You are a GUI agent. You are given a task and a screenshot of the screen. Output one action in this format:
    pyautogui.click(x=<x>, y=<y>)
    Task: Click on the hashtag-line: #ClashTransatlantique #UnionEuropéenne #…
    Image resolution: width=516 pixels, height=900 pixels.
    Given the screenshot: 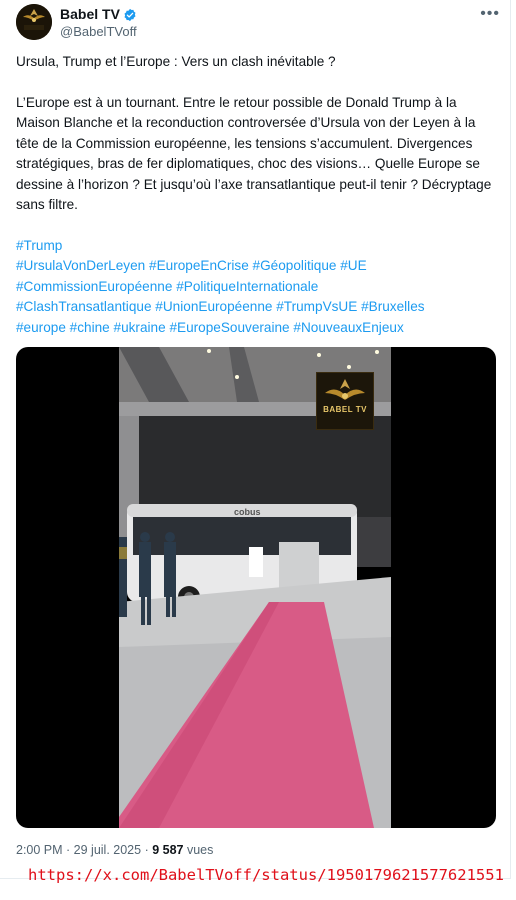 What is the action you would take?
    pyautogui.click(x=258, y=307)
    